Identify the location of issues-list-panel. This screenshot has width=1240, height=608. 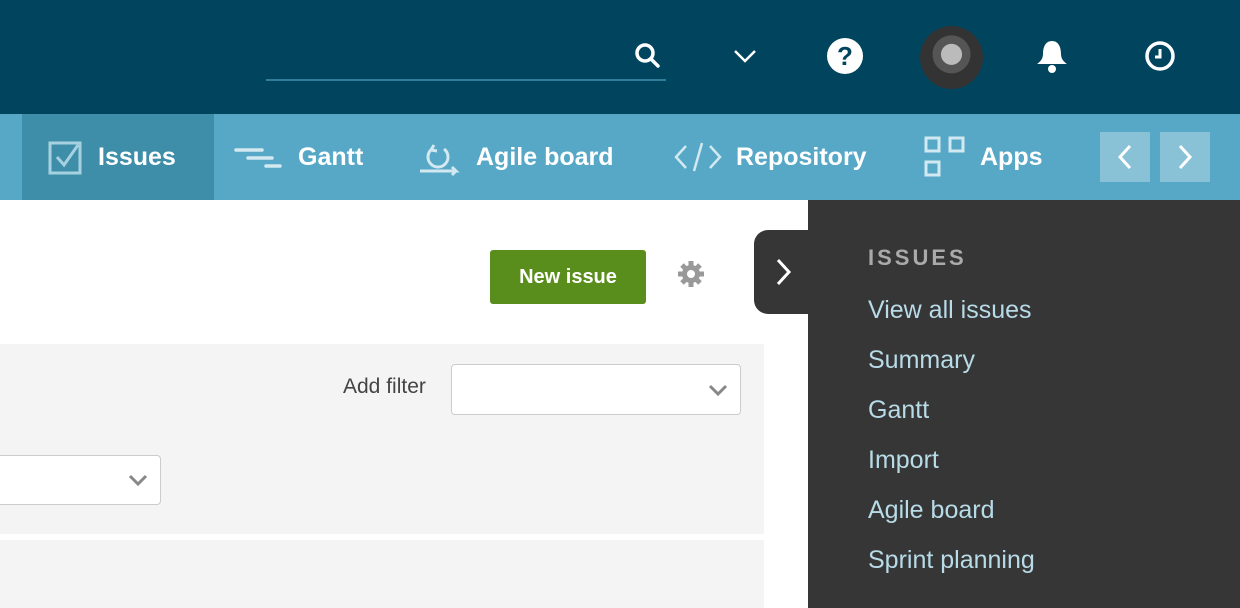
(382, 574).